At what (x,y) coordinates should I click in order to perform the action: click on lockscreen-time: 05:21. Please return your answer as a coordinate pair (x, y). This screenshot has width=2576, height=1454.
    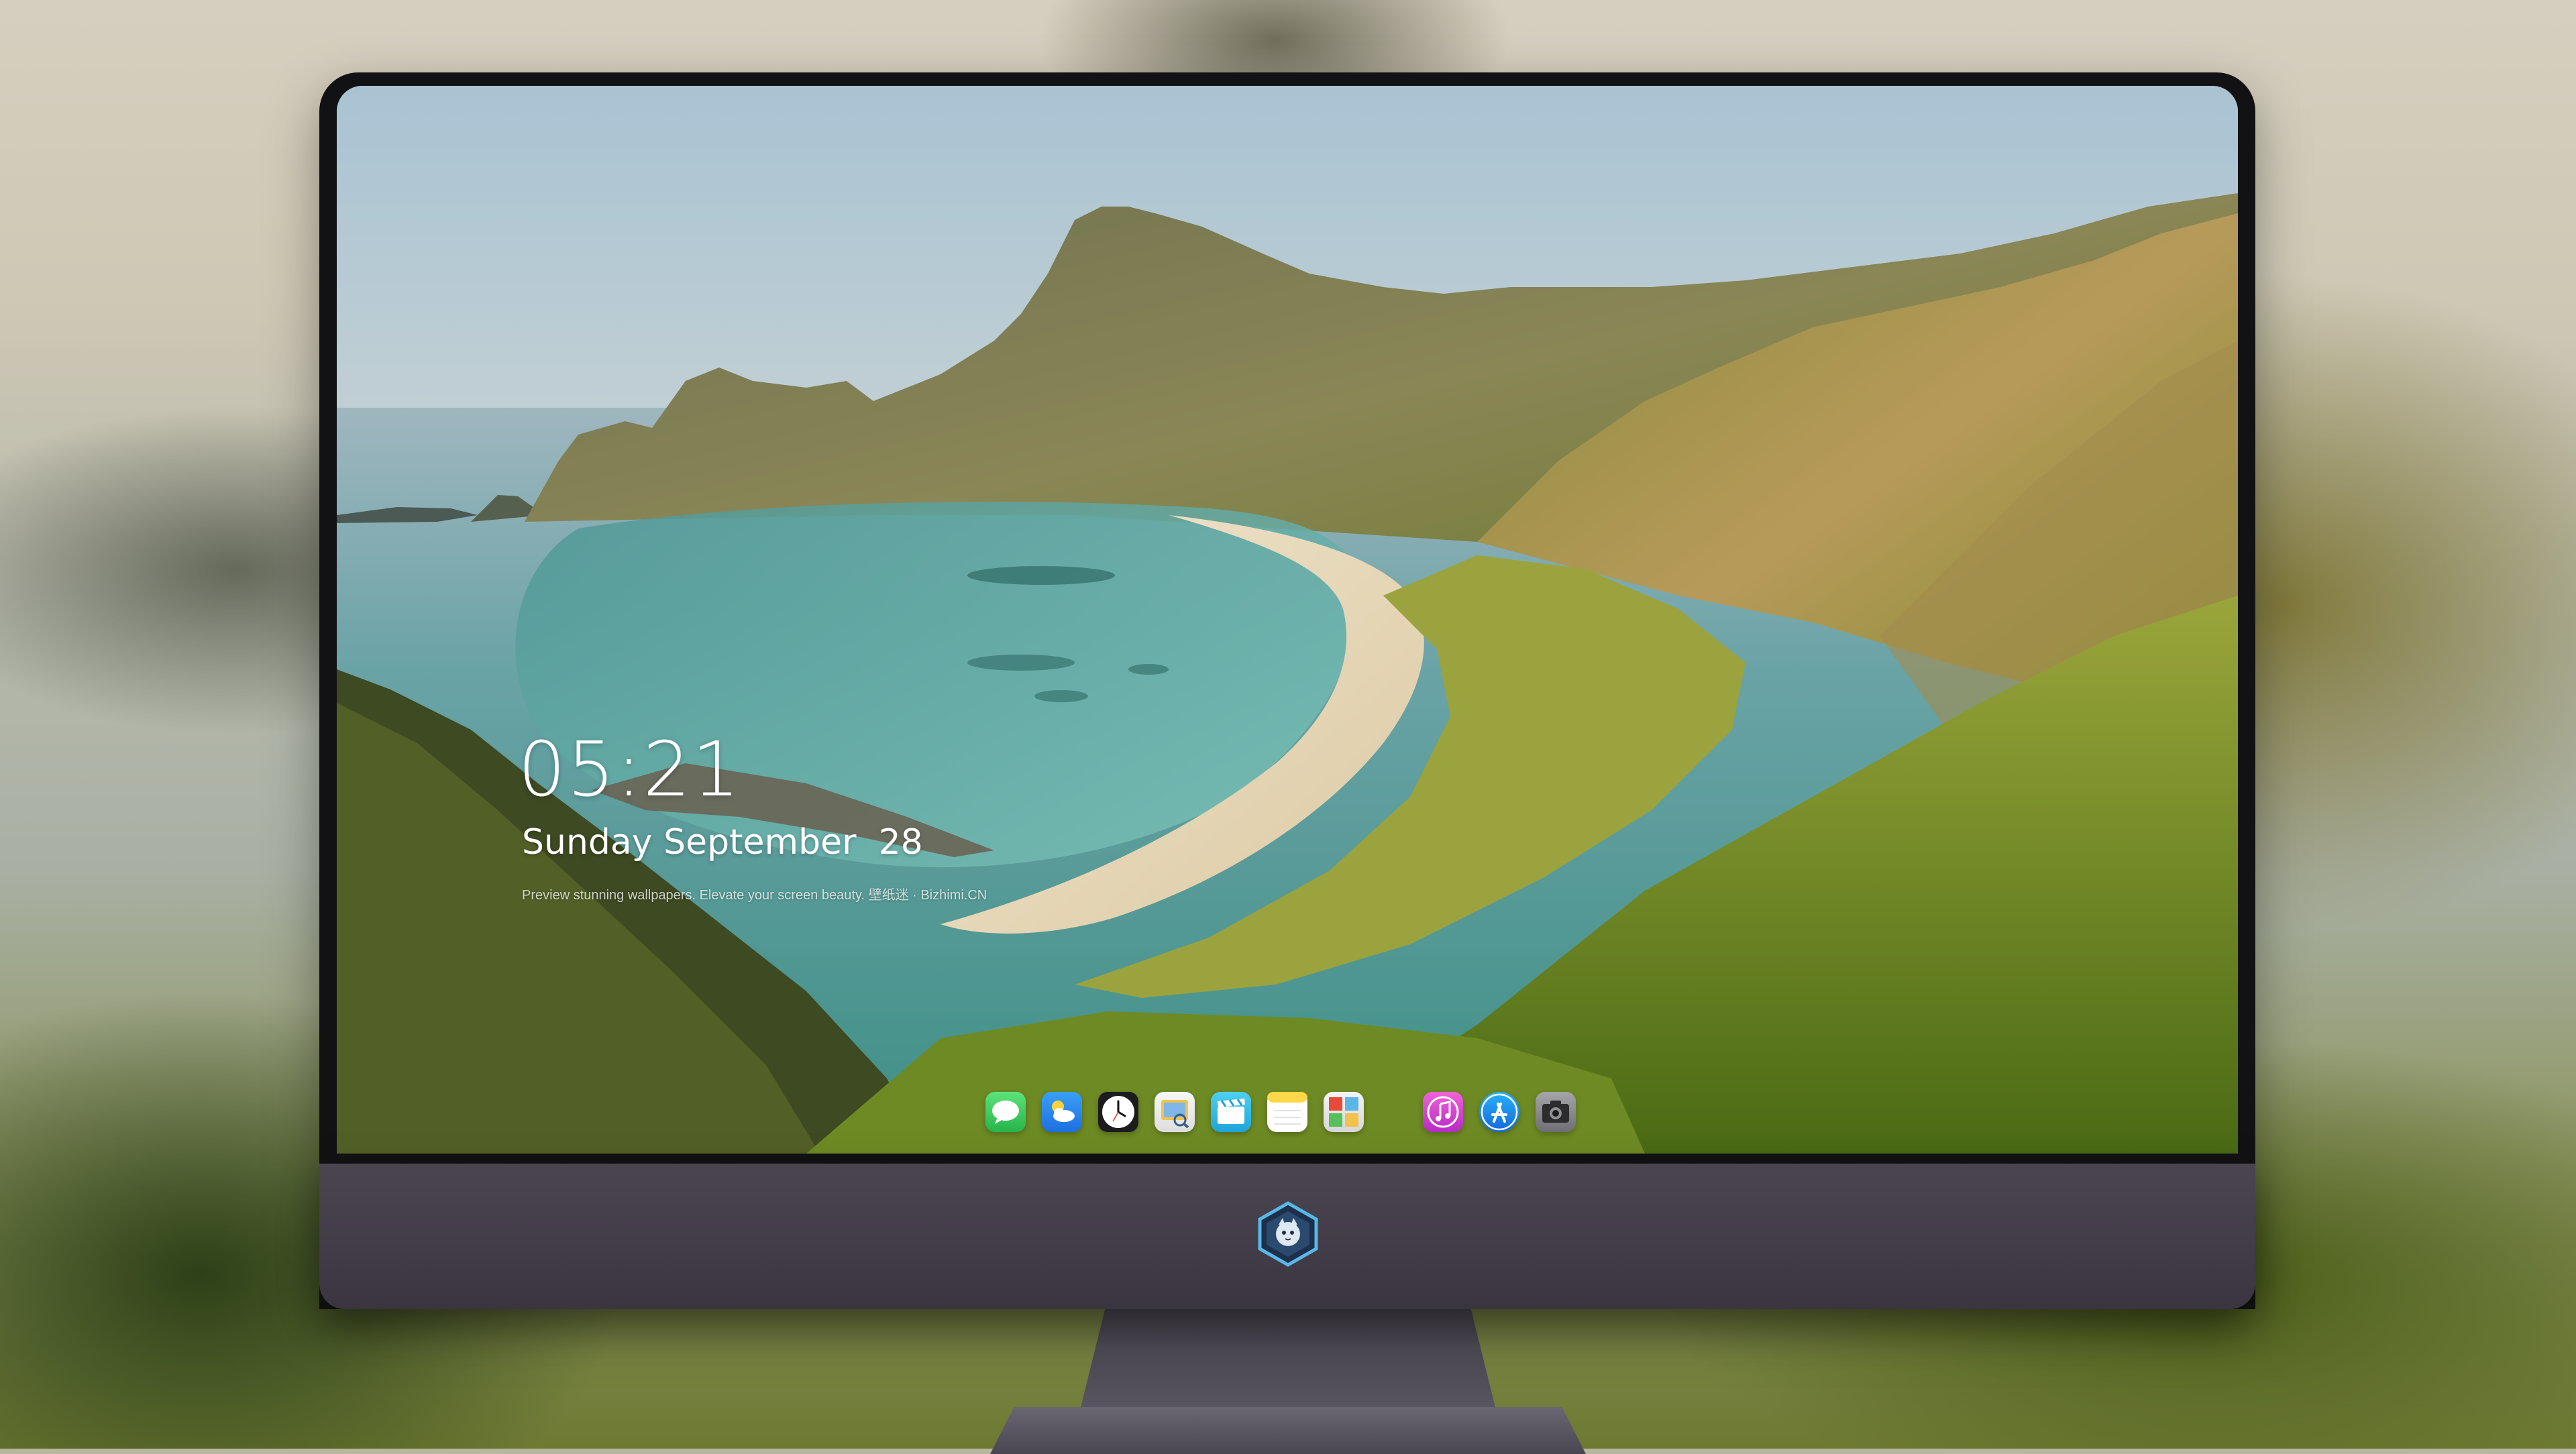
    Looking at the image, I should click on (629, 770).